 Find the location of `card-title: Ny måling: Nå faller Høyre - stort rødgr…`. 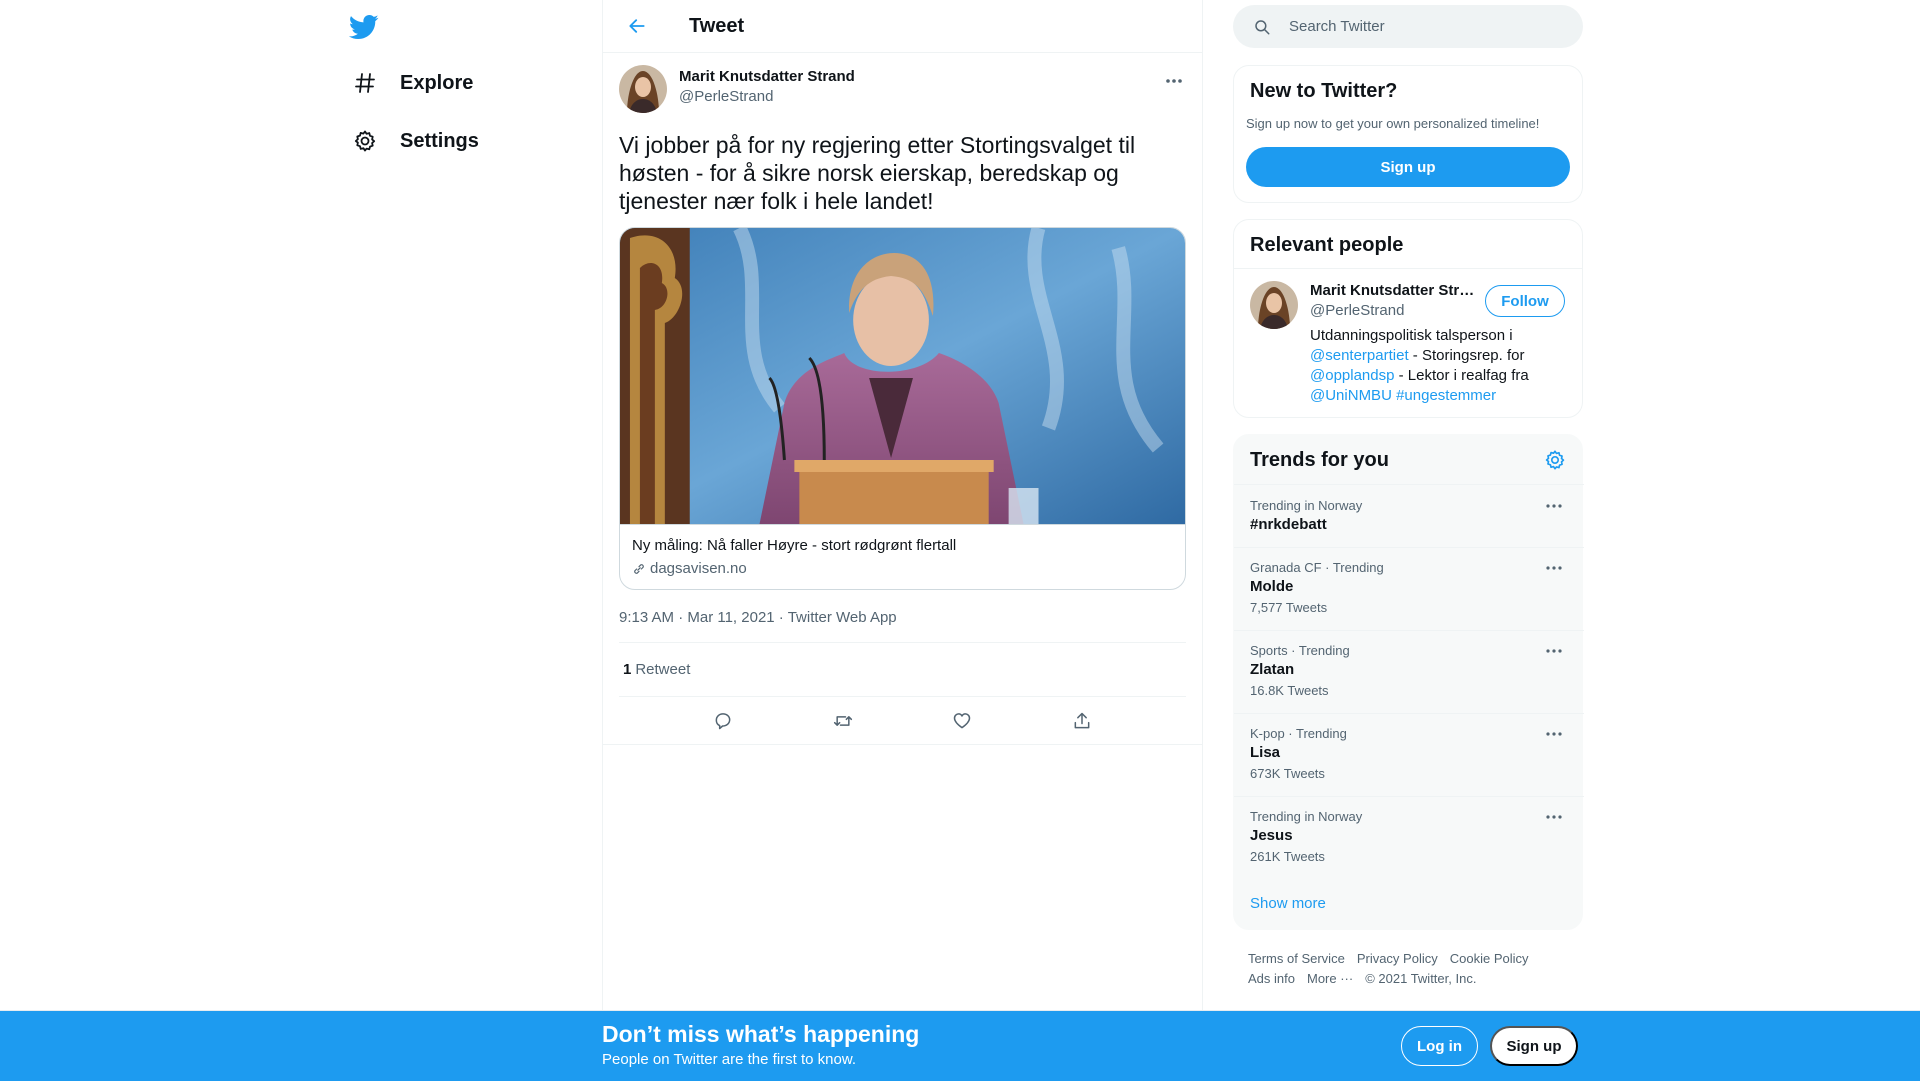

card-title: Ny måling: Nå faller Høyre - stort rødgr… is located at coordinates (794, 545).